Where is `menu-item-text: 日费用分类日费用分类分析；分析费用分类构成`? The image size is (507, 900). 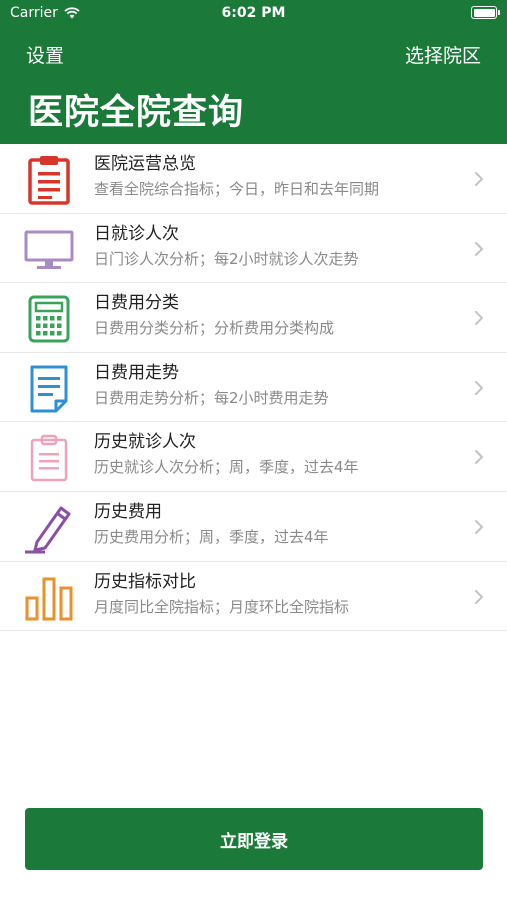 menu-item-text: 日费用分类日费用分类分析；分析费用分类构成 is located at coordinates (280, 315).